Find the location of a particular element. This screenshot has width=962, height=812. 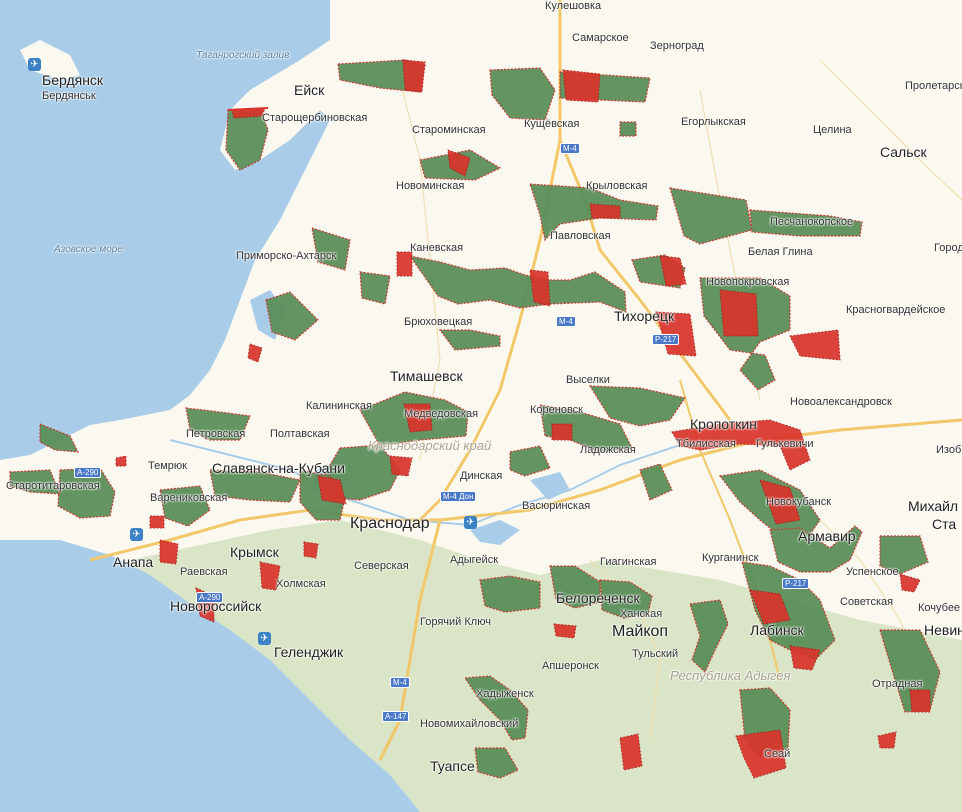

place-label: Тульский is located at coordinates (655, 654).